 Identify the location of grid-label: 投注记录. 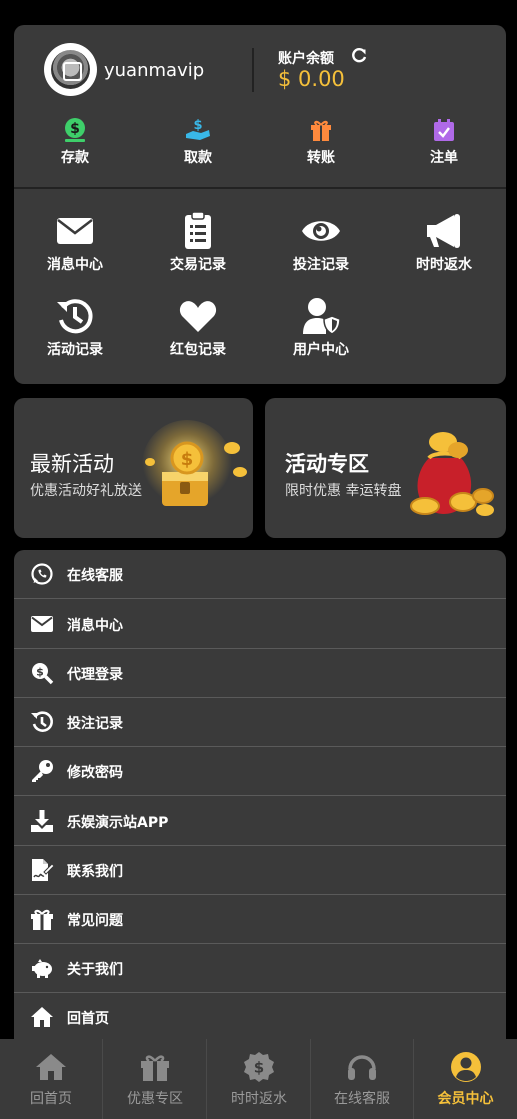
(321, 265).